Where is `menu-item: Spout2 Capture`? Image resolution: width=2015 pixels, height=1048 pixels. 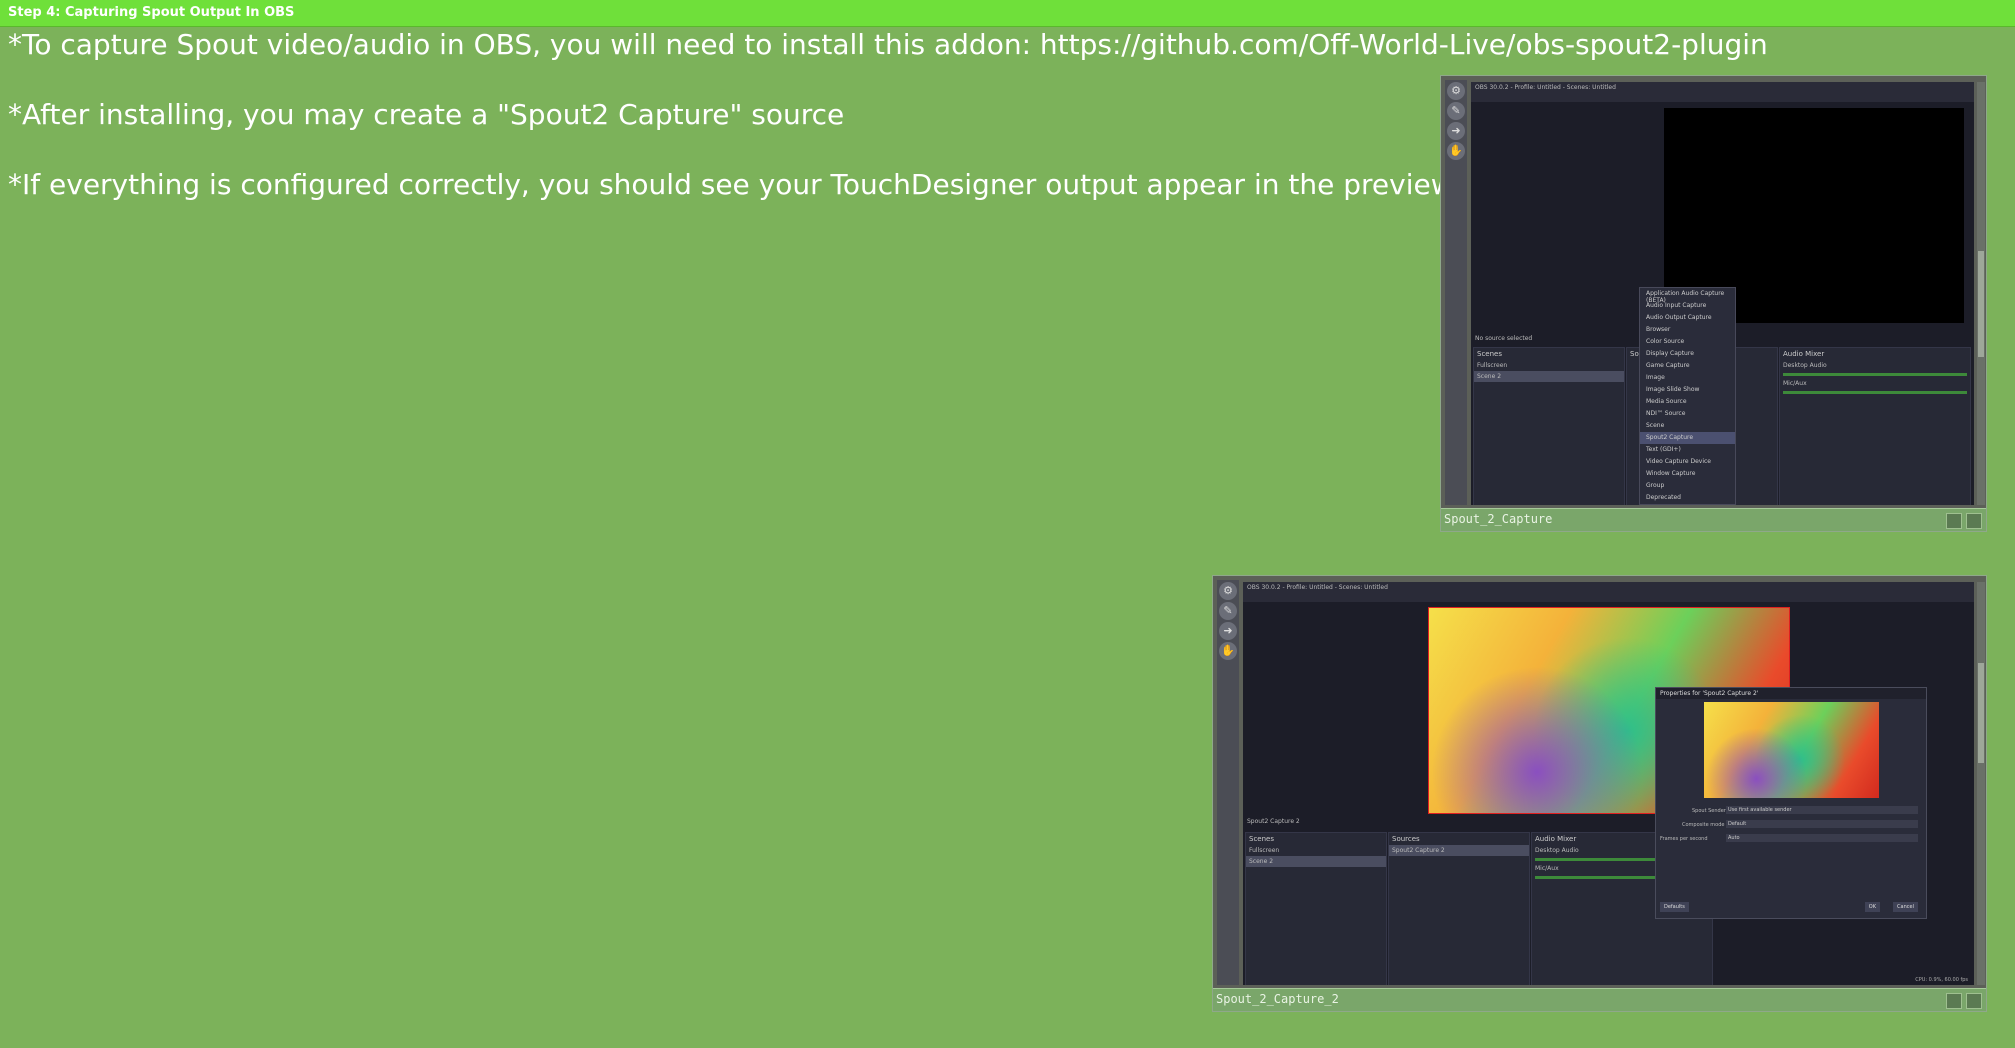
menu-item: Spout2 Capture is located at coordinates (1687, 438).